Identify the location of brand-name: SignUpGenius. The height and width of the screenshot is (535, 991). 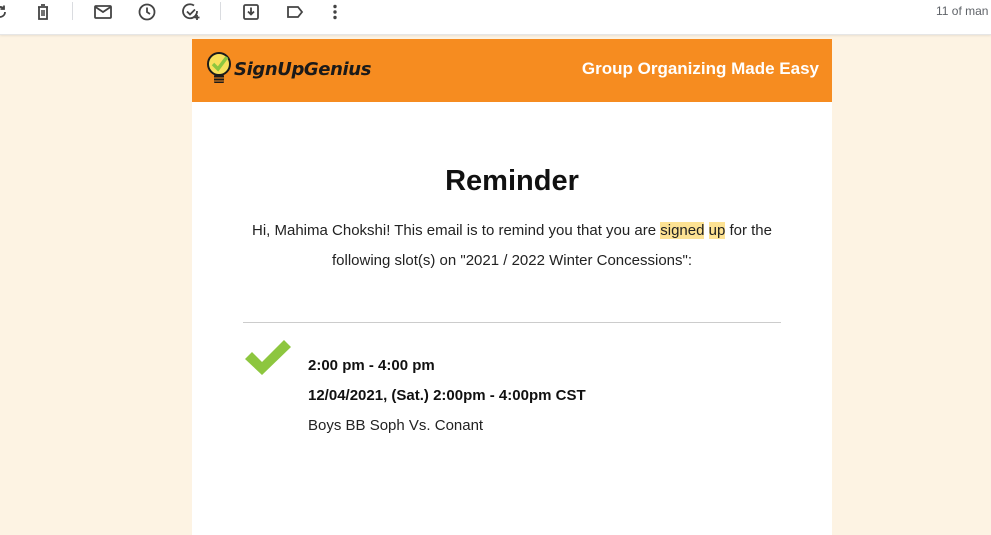
(303, 69).